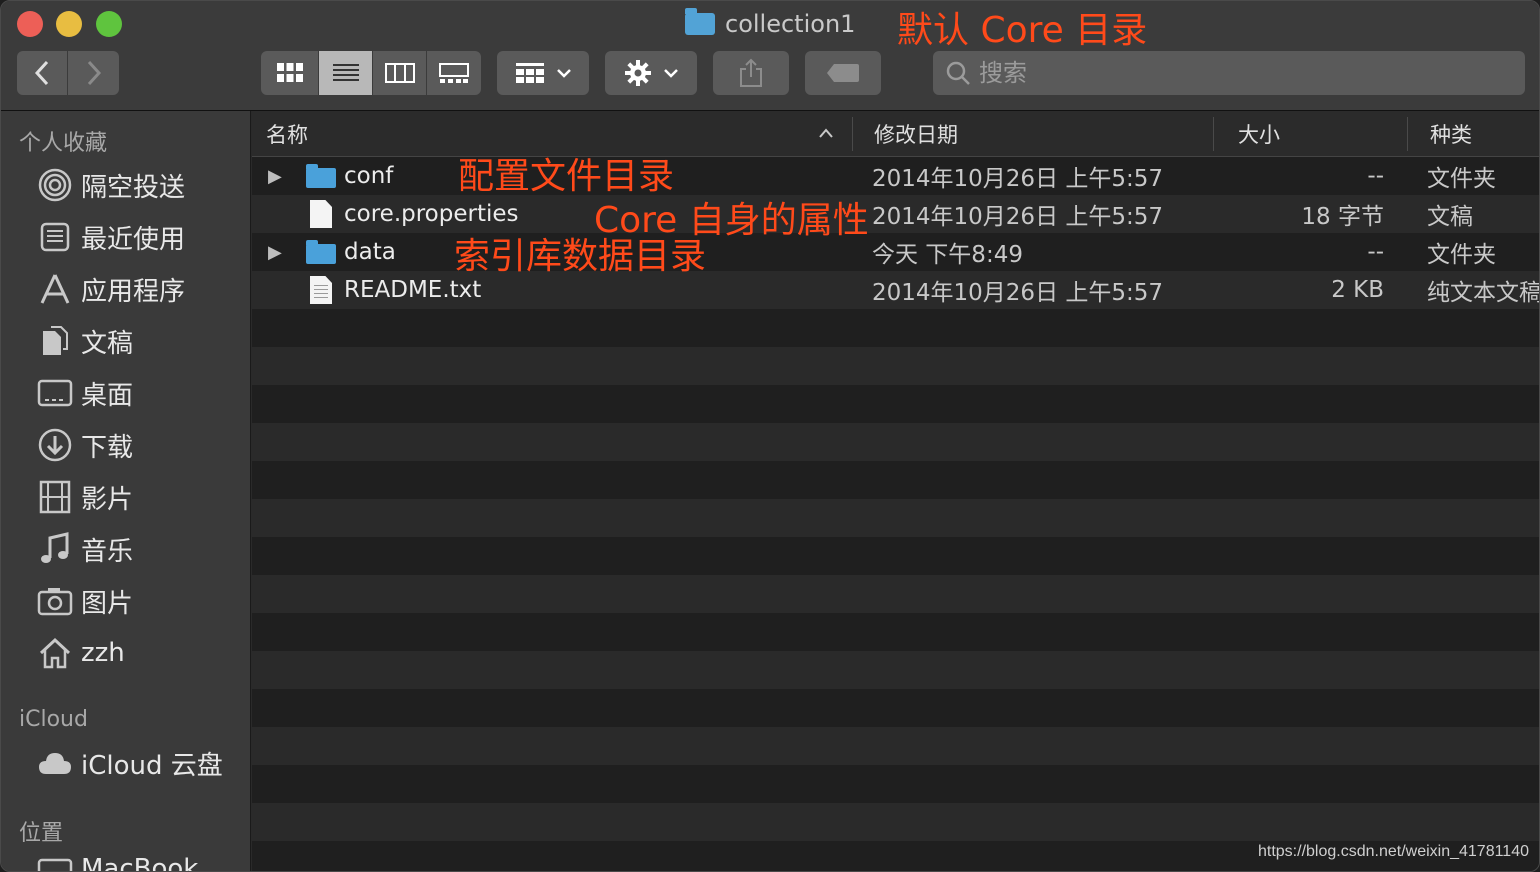  What do you see at coordinates (85, 393) in the screenshot?
I see `sidebar-item-desktop: 桌面` at bounding box center [85, 393].